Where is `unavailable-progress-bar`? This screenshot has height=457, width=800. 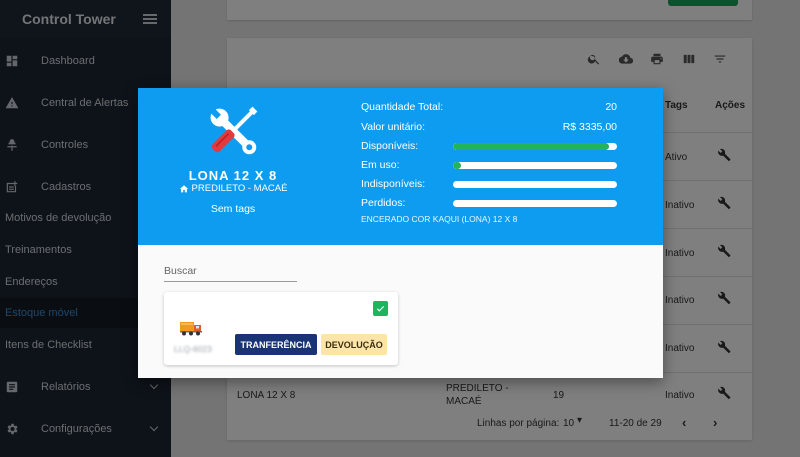 unavailable-progress-bar is located at coordinates (535, 184).